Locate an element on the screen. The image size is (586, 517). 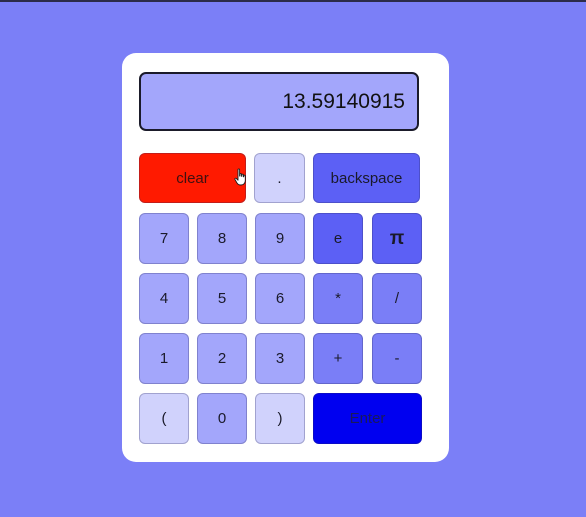
enter-label: Enter is located at coordinates (367, 418).